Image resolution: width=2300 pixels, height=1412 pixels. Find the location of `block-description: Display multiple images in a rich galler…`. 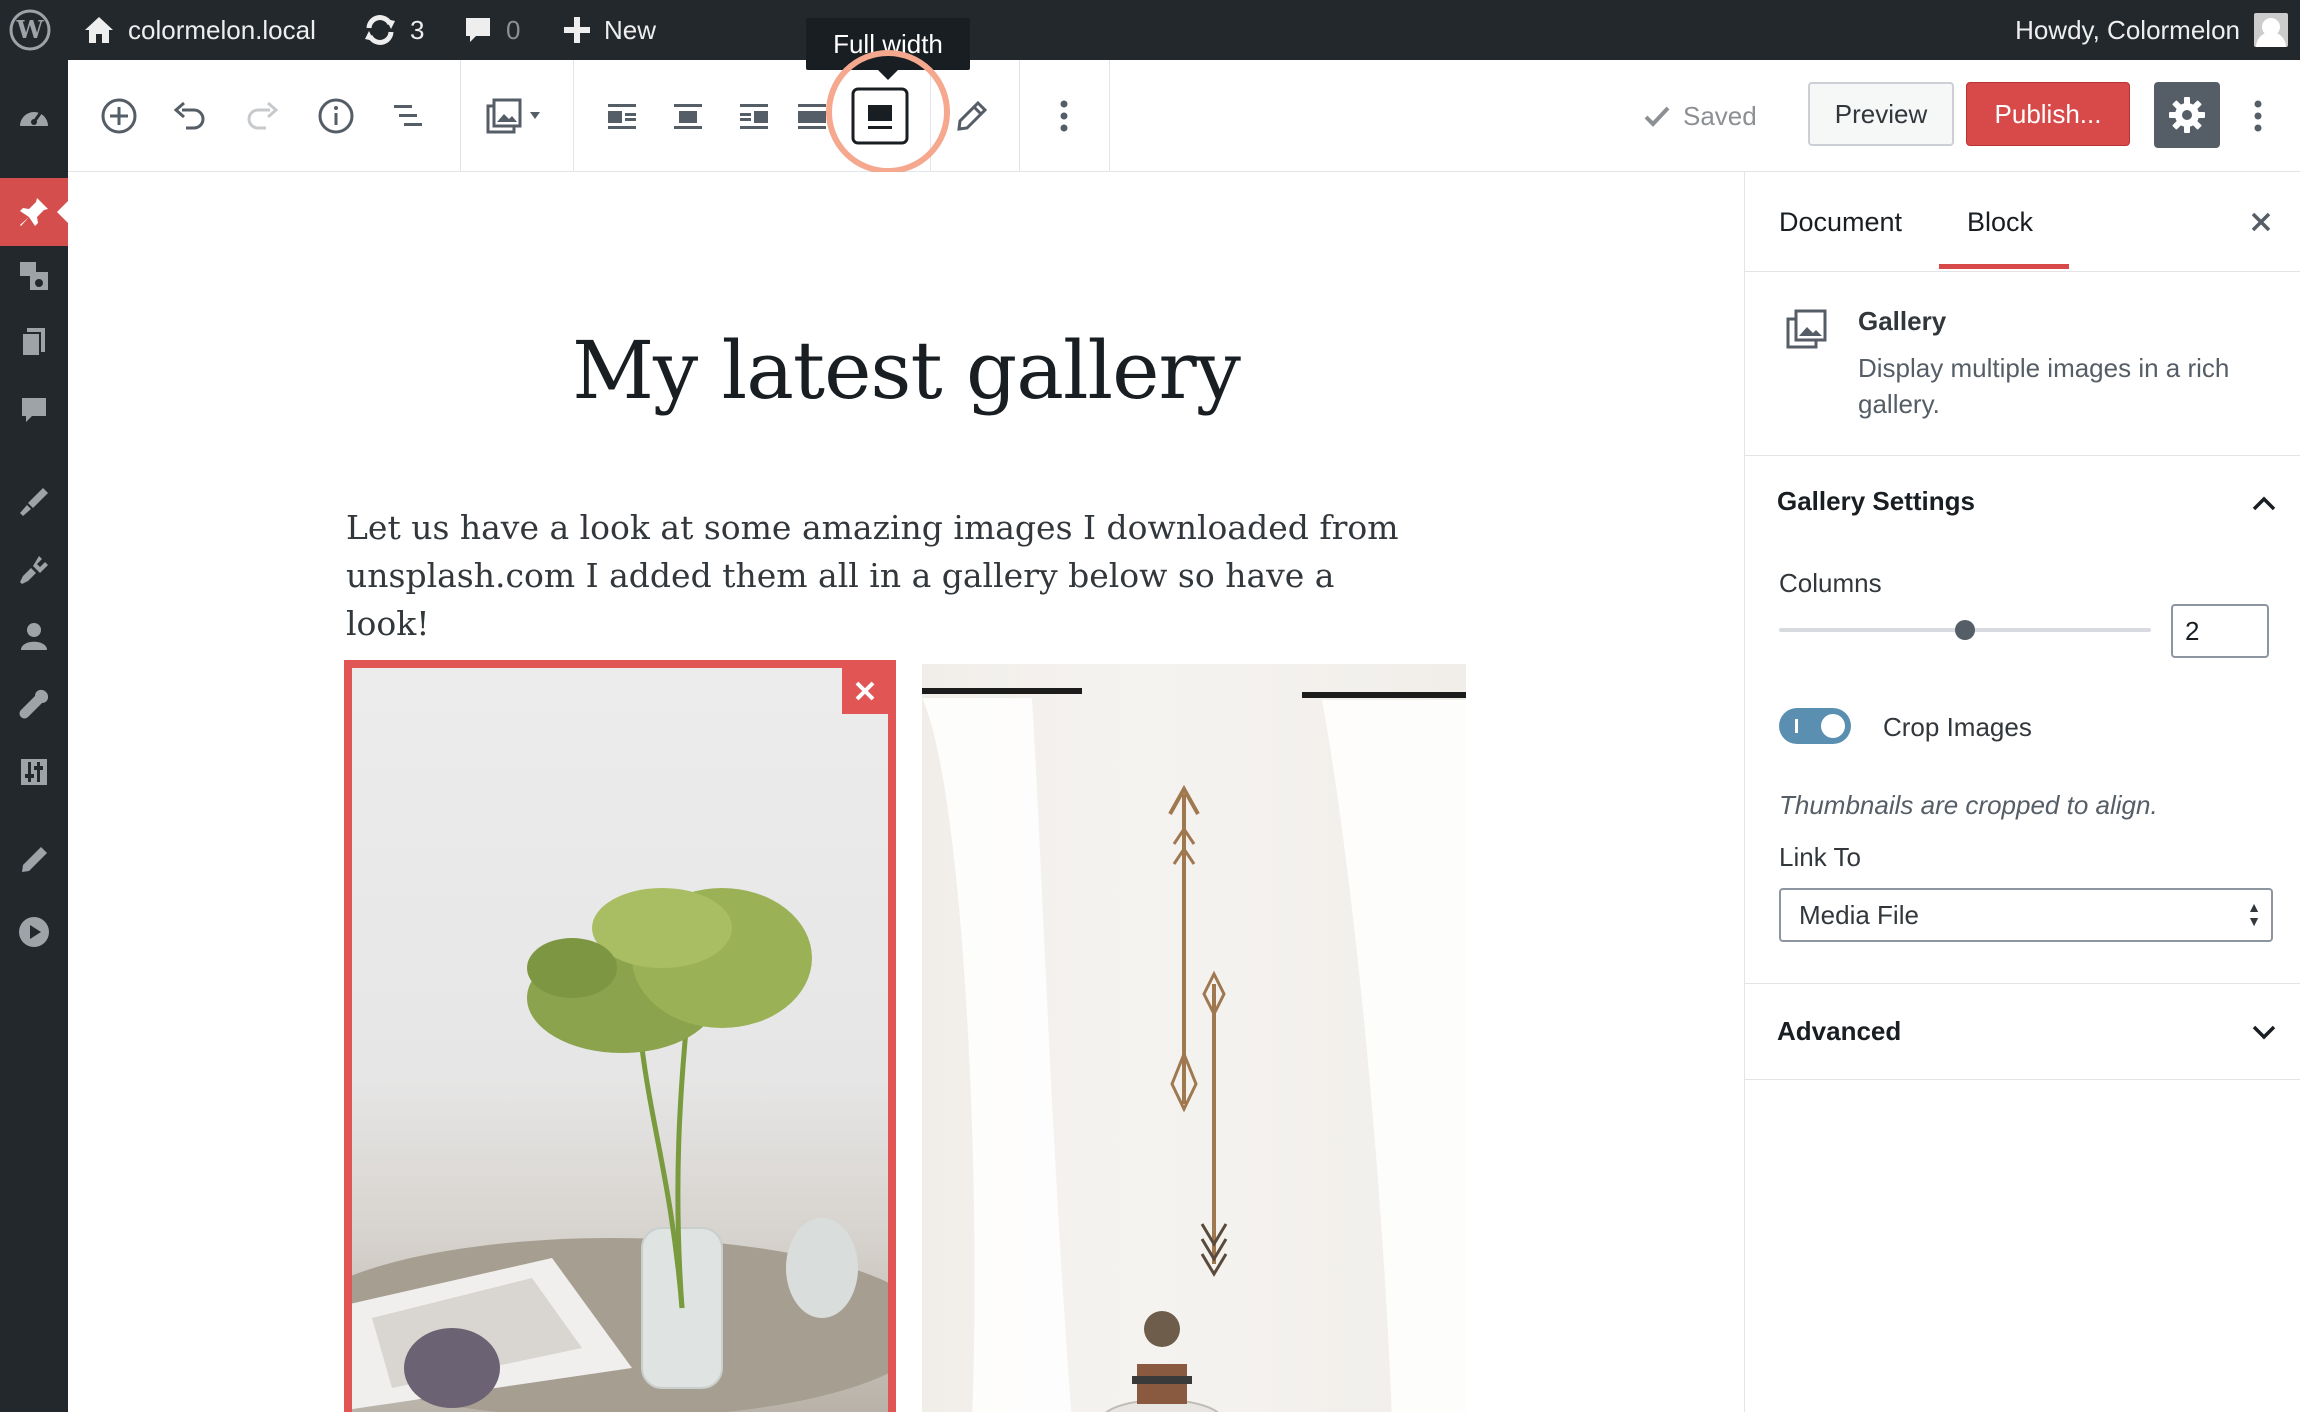

block-description: Display multiple images in a rich galler… is located at coordinates (2044, 386).